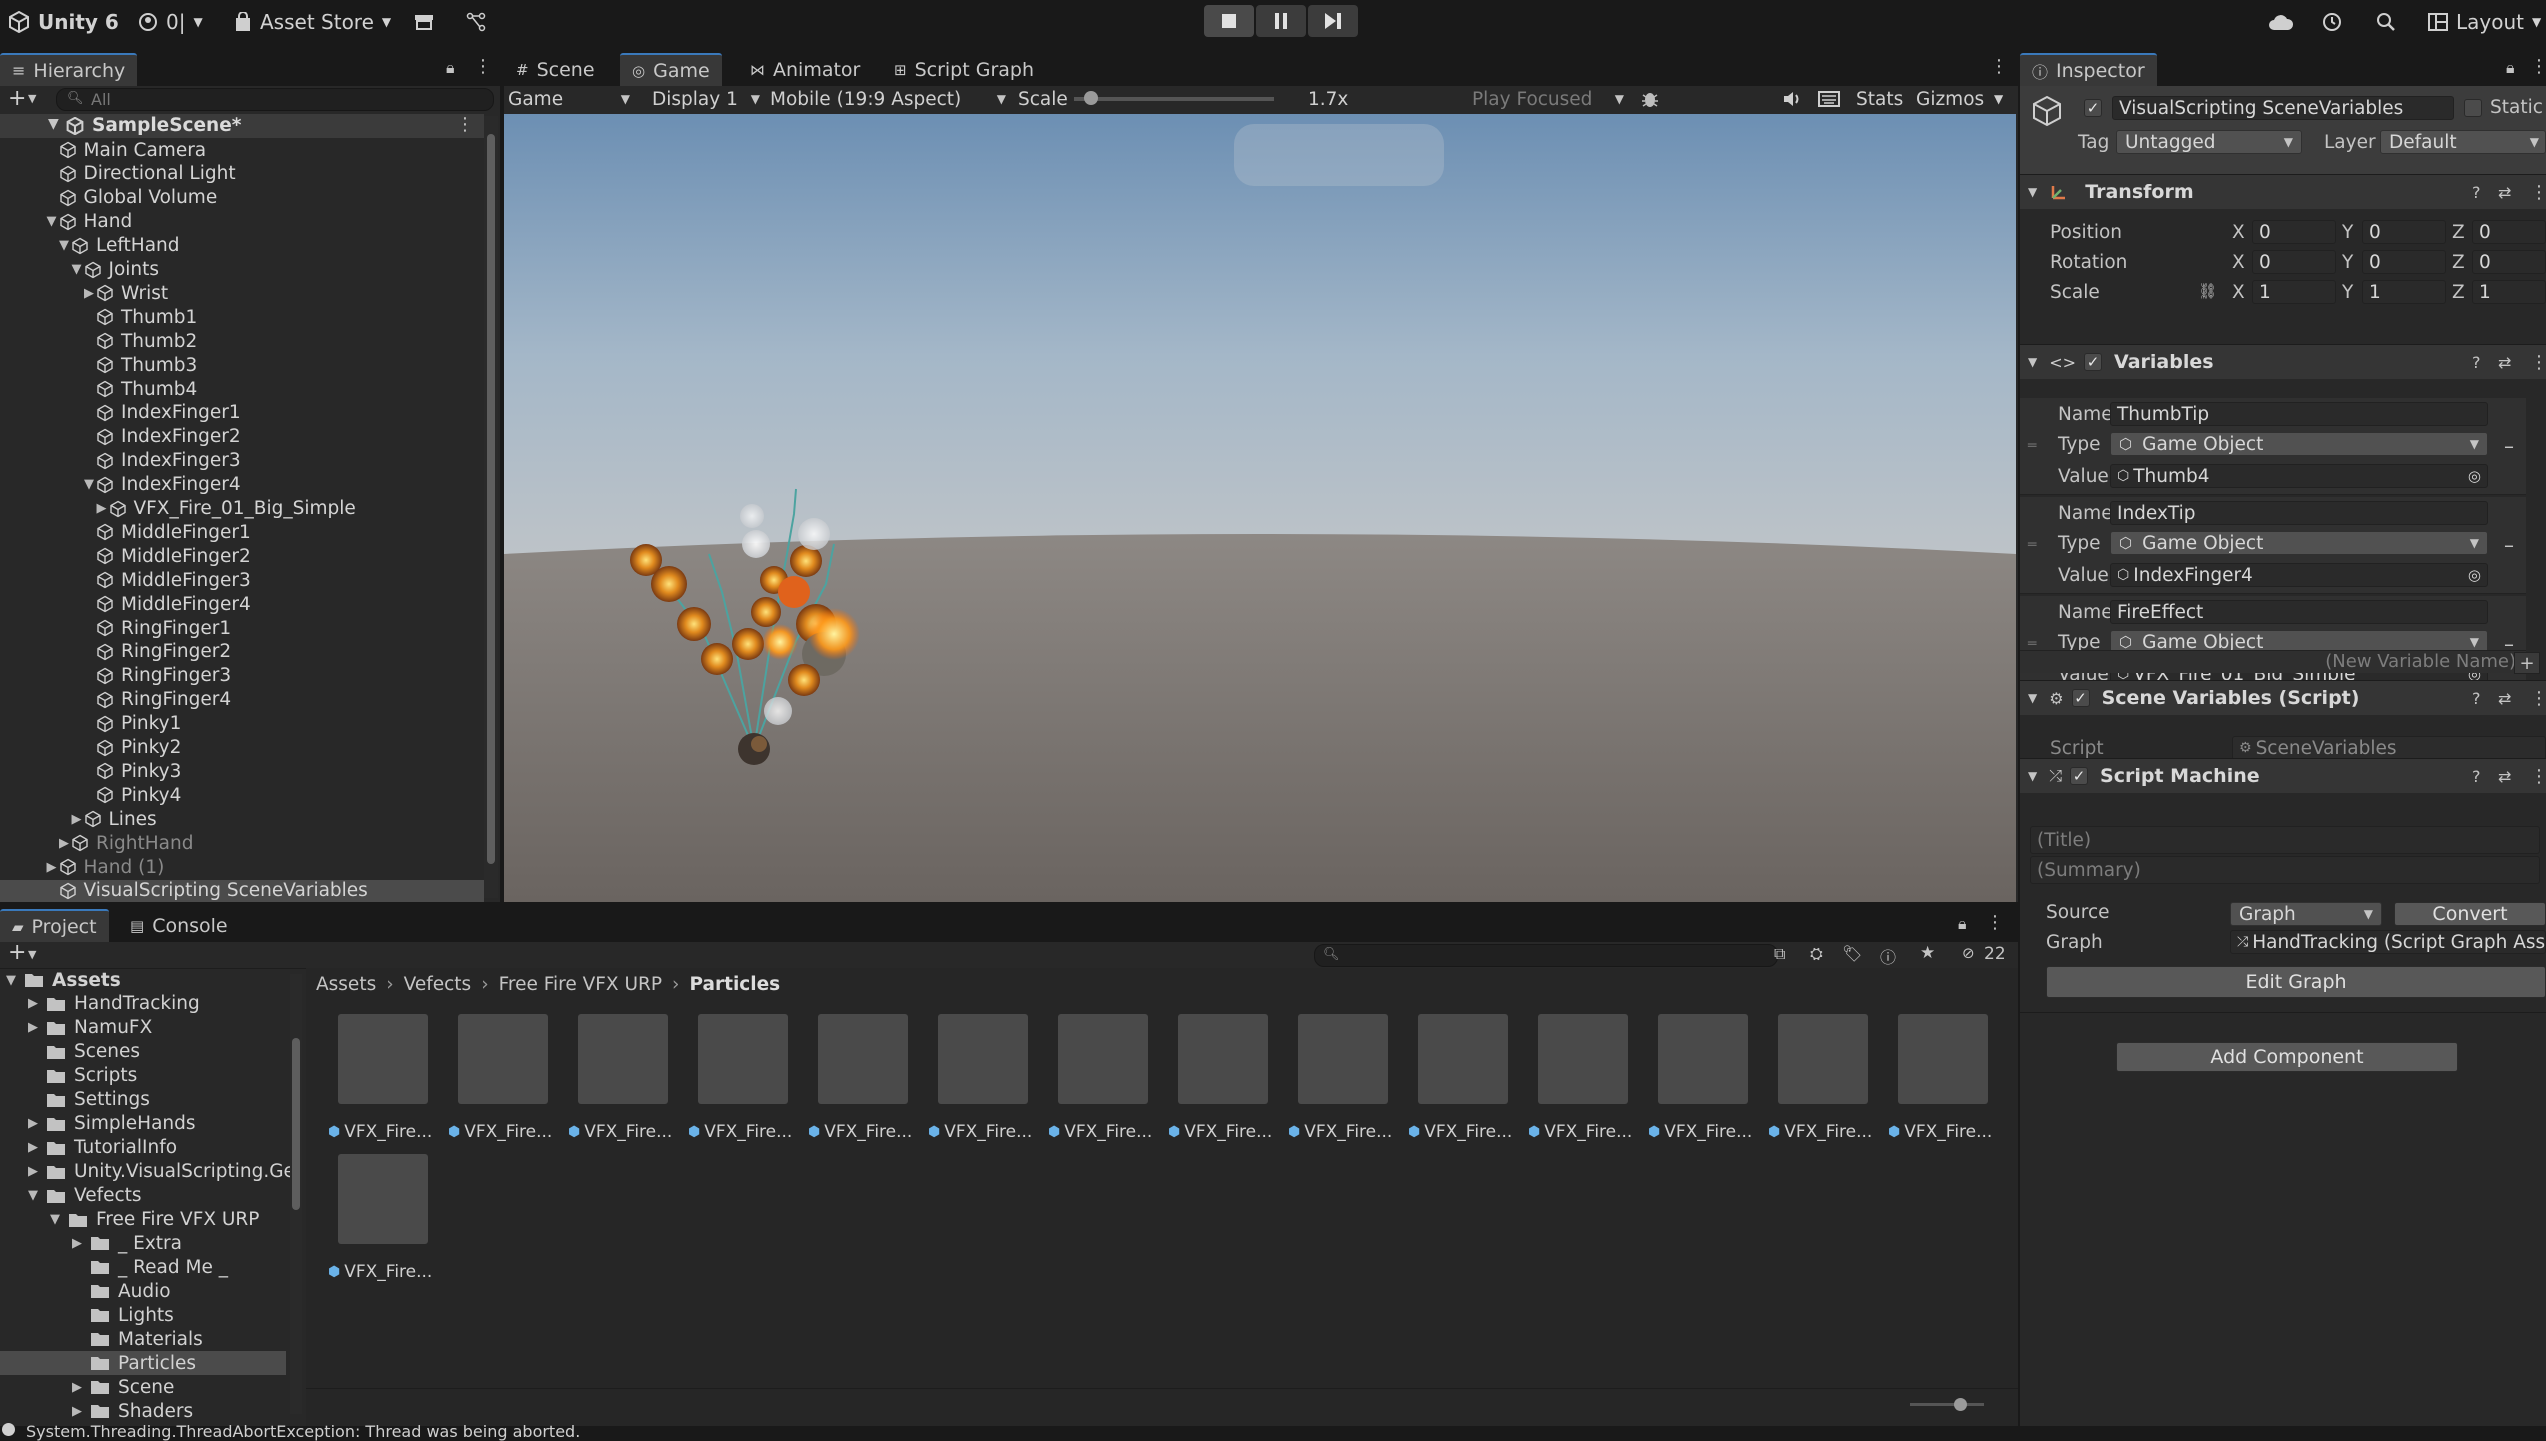  What do you see at coordinates (143, 1148) in the screenshot?
I see `project-folder-item: ▶ TutorialInfo` at bounding box center [143, 1148].